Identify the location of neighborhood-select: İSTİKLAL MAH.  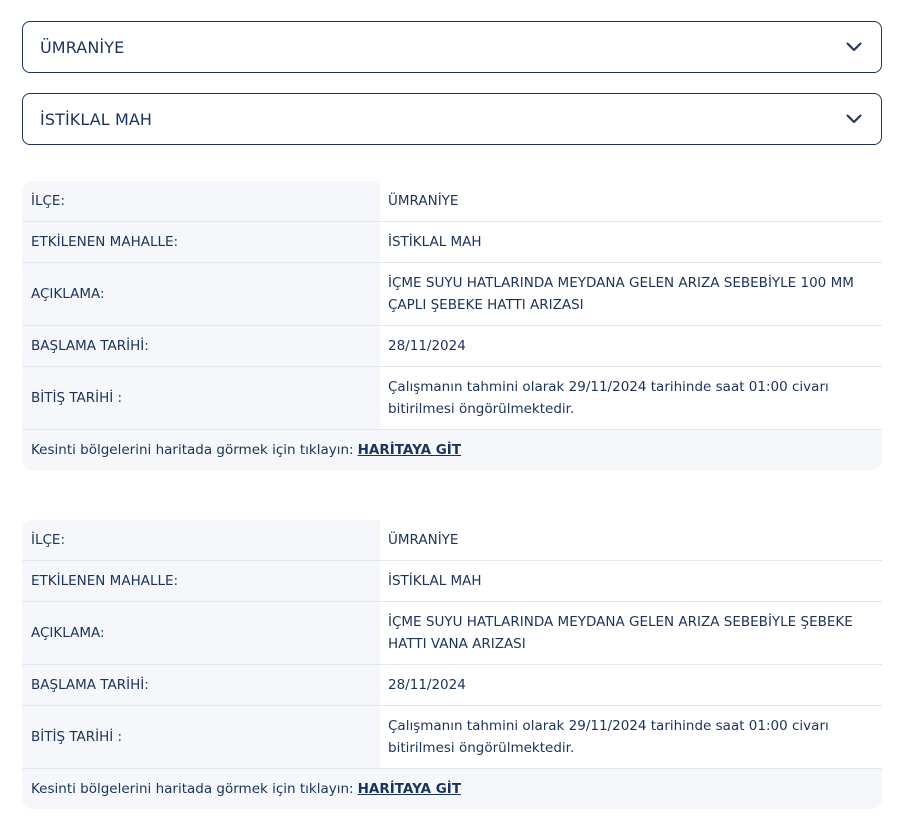
(452, 119).